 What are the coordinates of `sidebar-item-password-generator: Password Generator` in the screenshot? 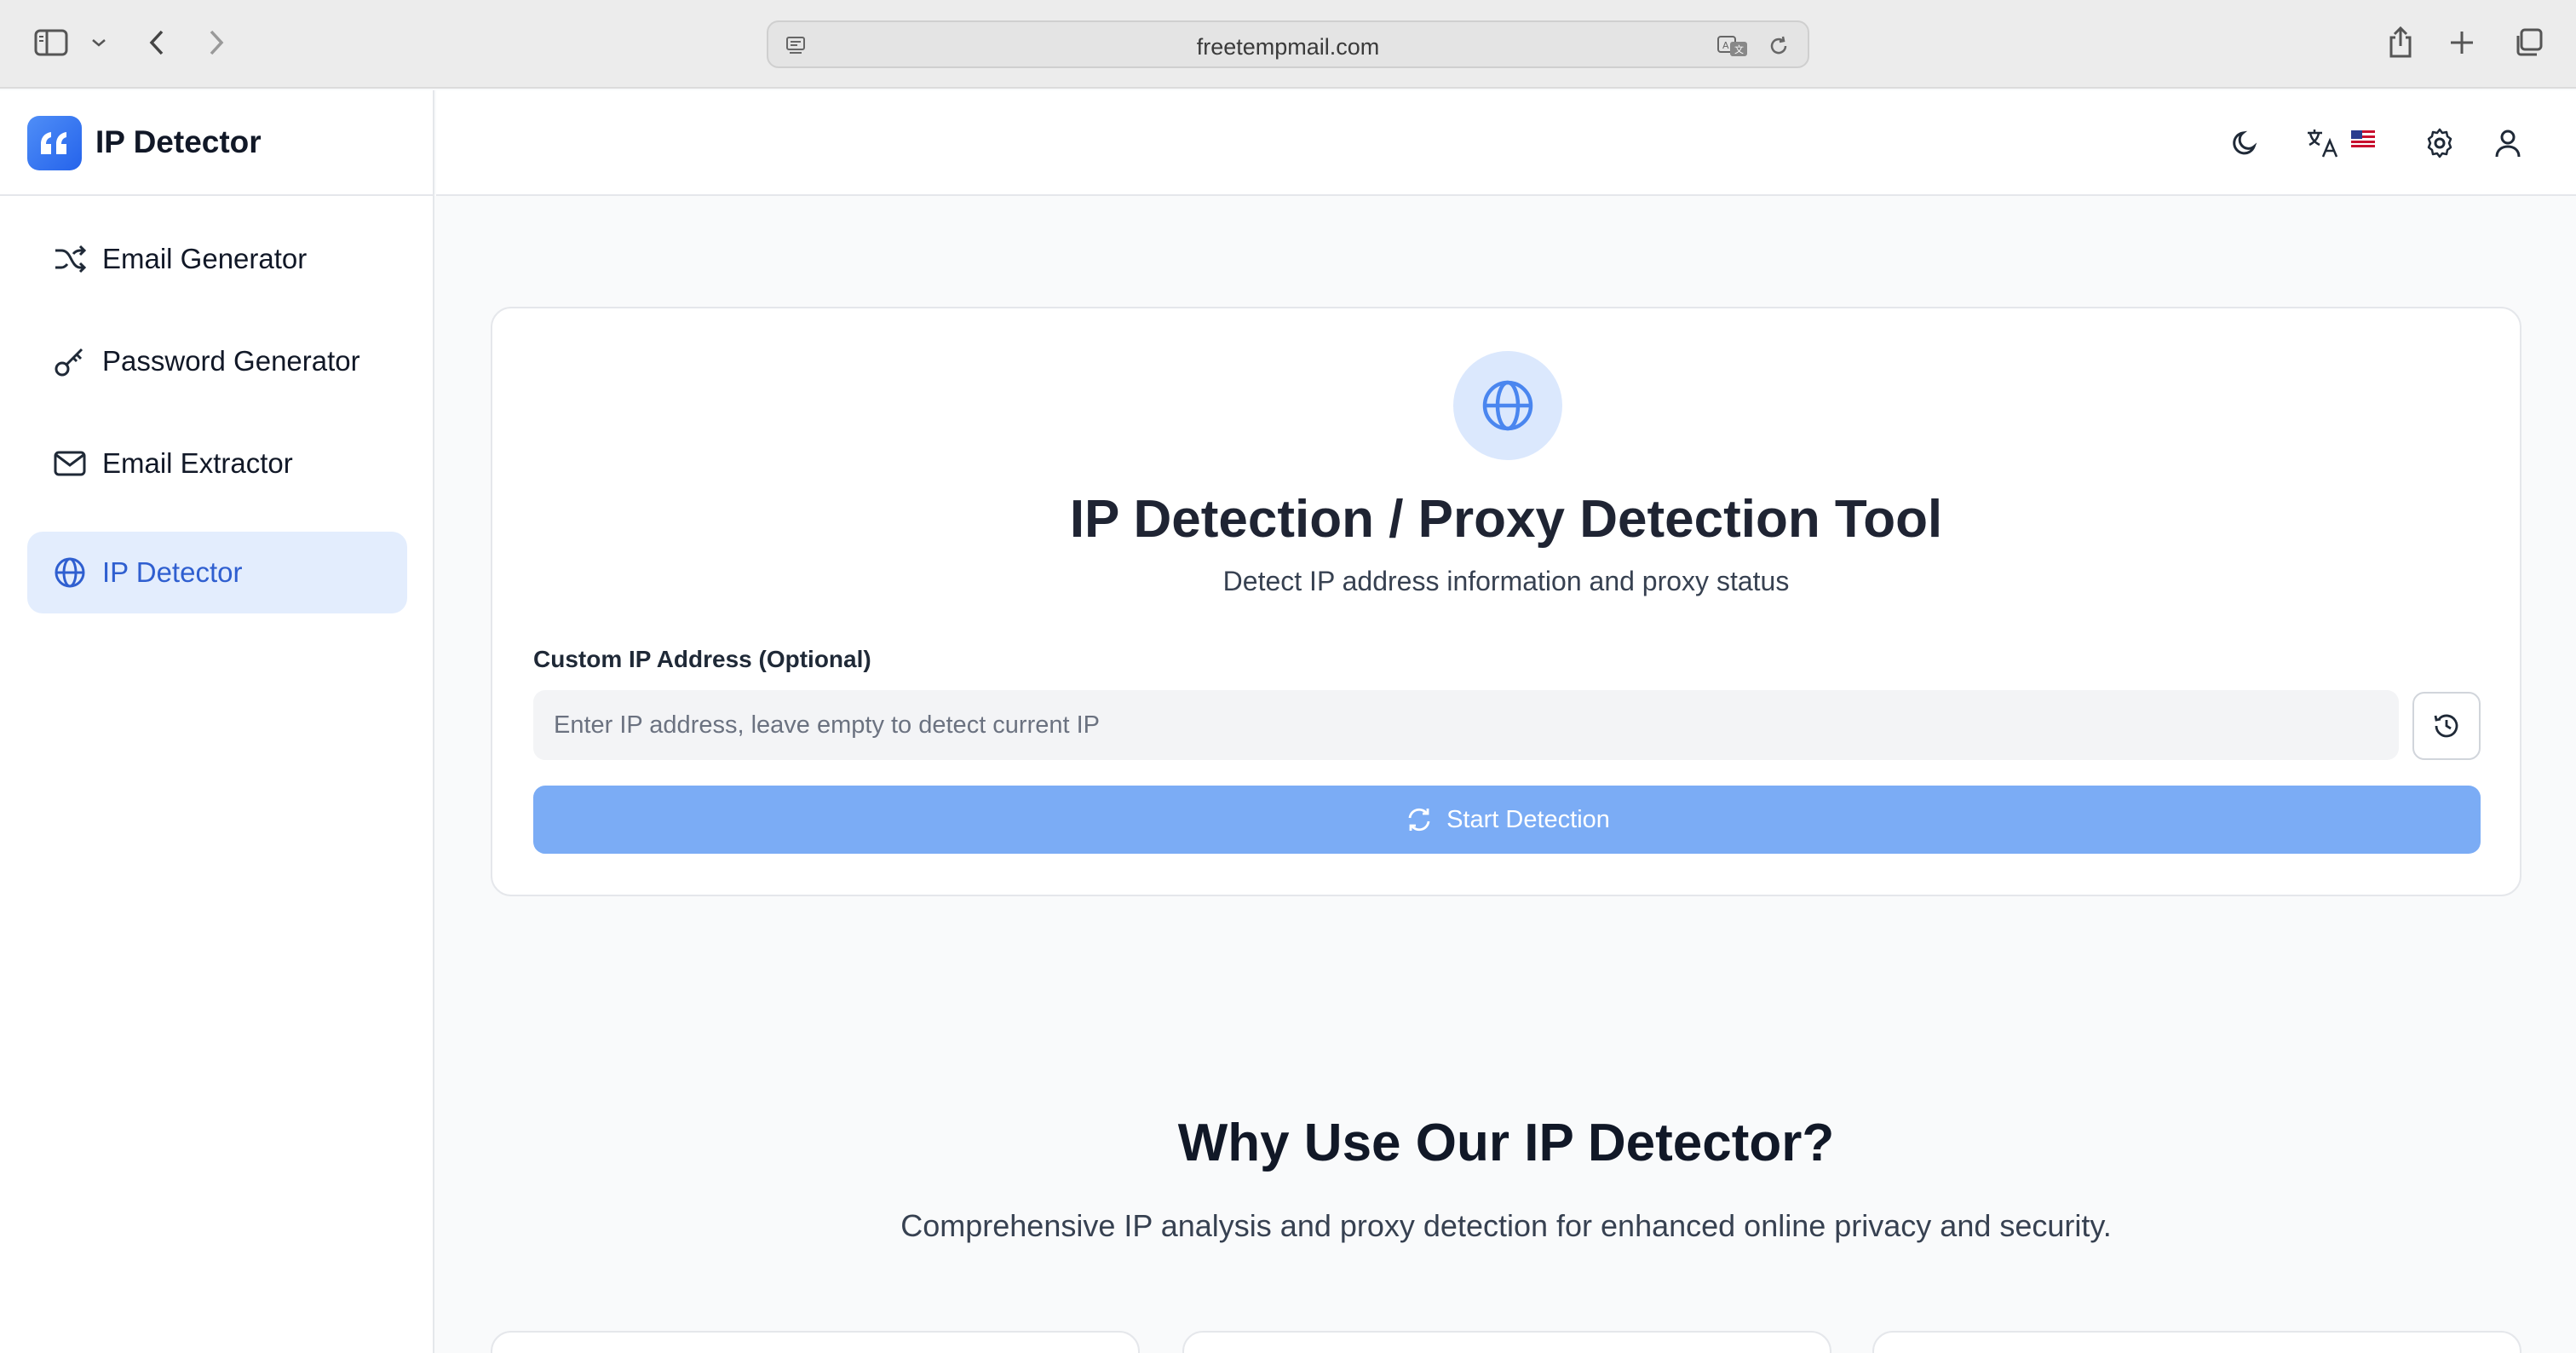 It's located at (217, 361).